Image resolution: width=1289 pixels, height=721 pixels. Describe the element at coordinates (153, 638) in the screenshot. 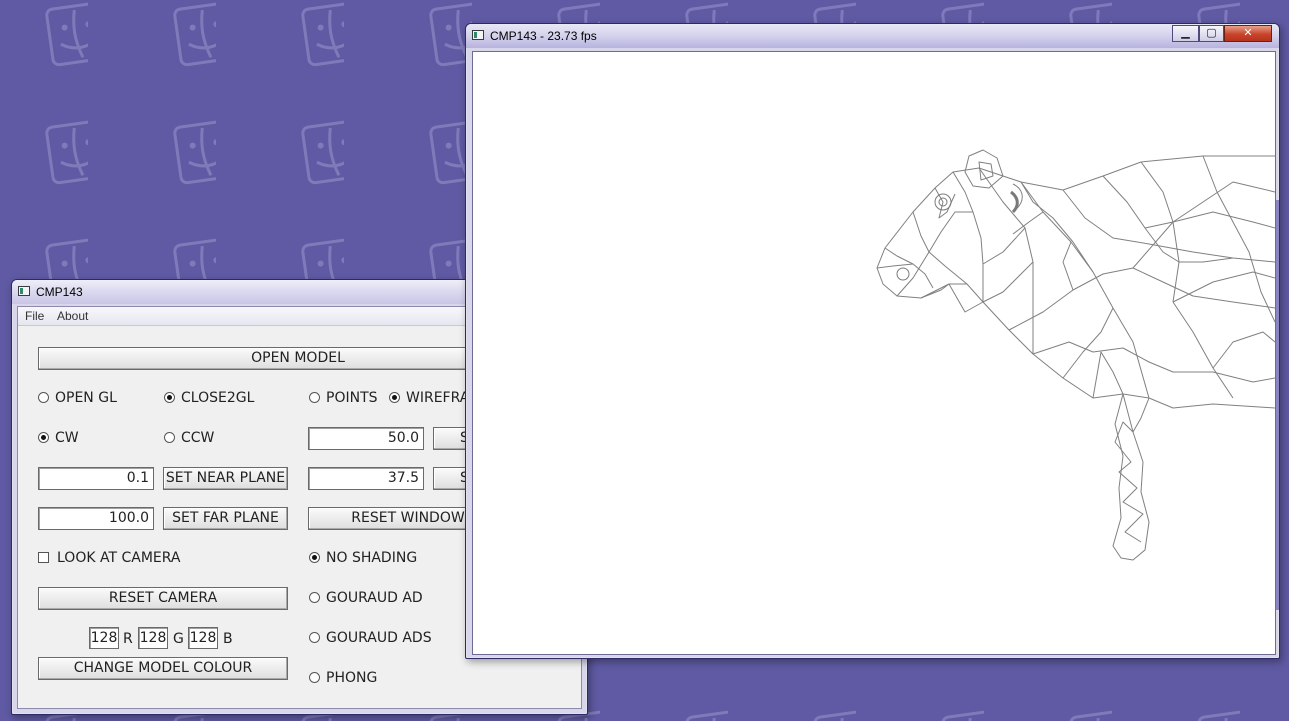

I see `color-g-field: 128` at that location.